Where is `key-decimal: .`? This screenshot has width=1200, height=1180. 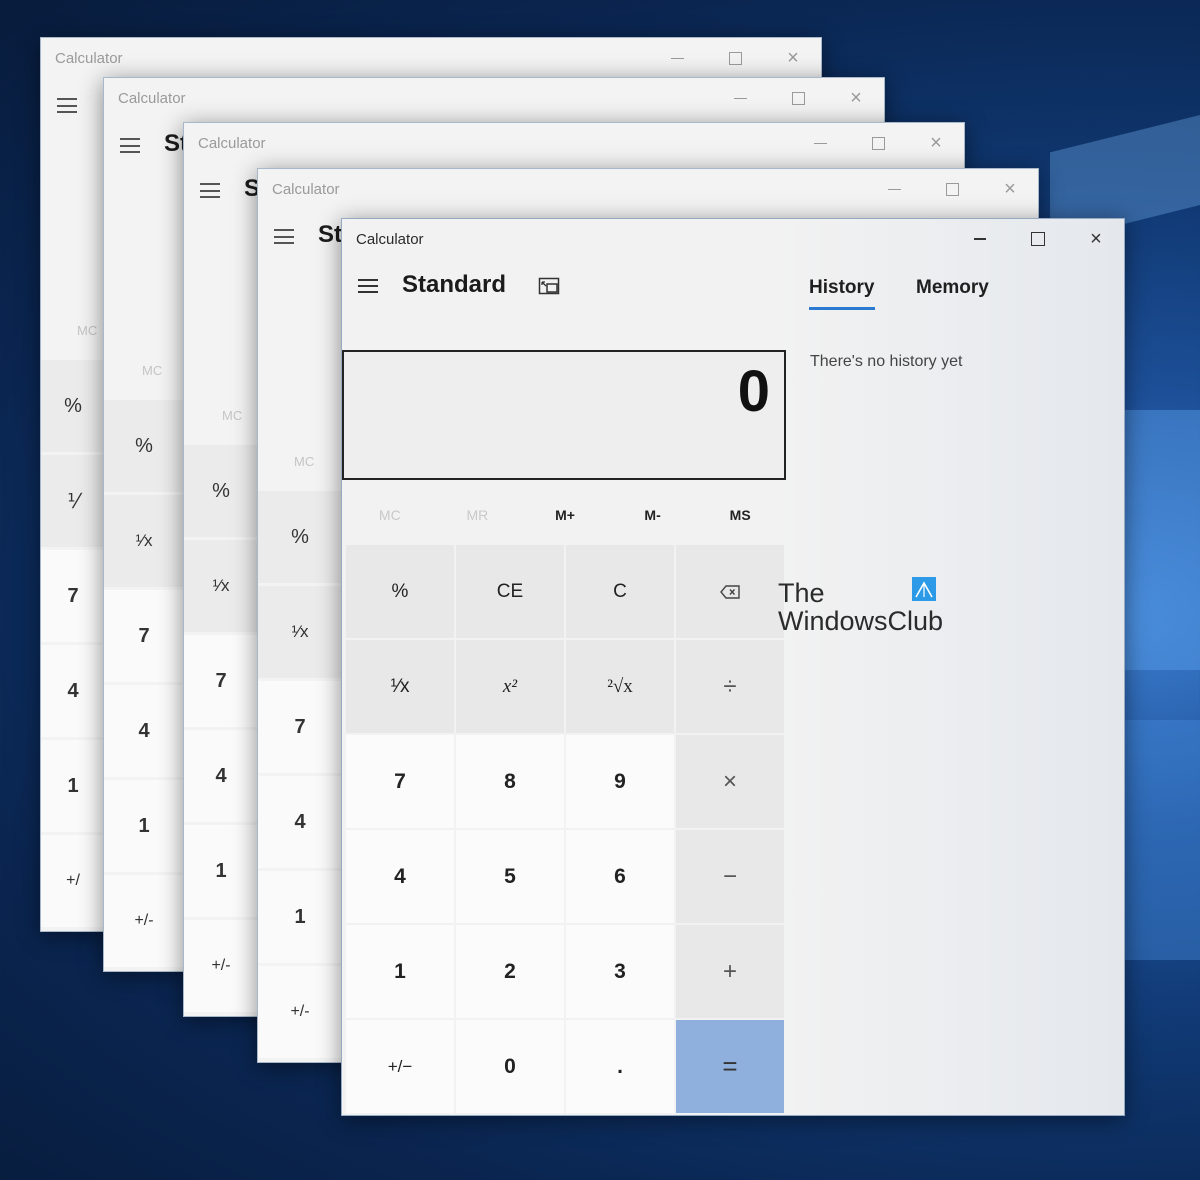 key-decimal: . is located at coordinates (620, 1066).